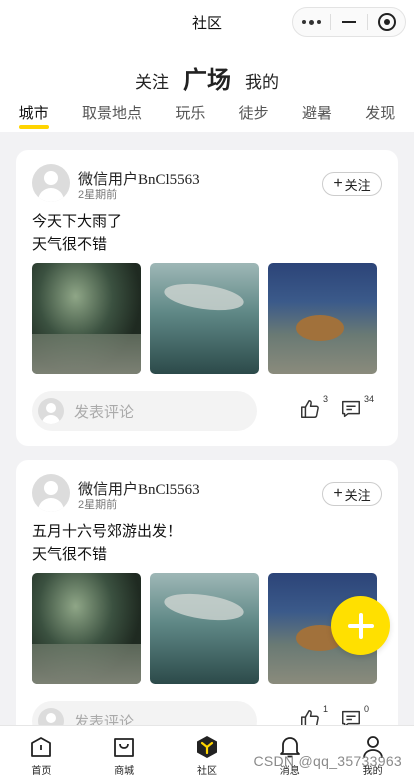  Describe the element at coordinates (190, 115) in the screenshot. I see `category-tab-fun: 玩乐` at that location.